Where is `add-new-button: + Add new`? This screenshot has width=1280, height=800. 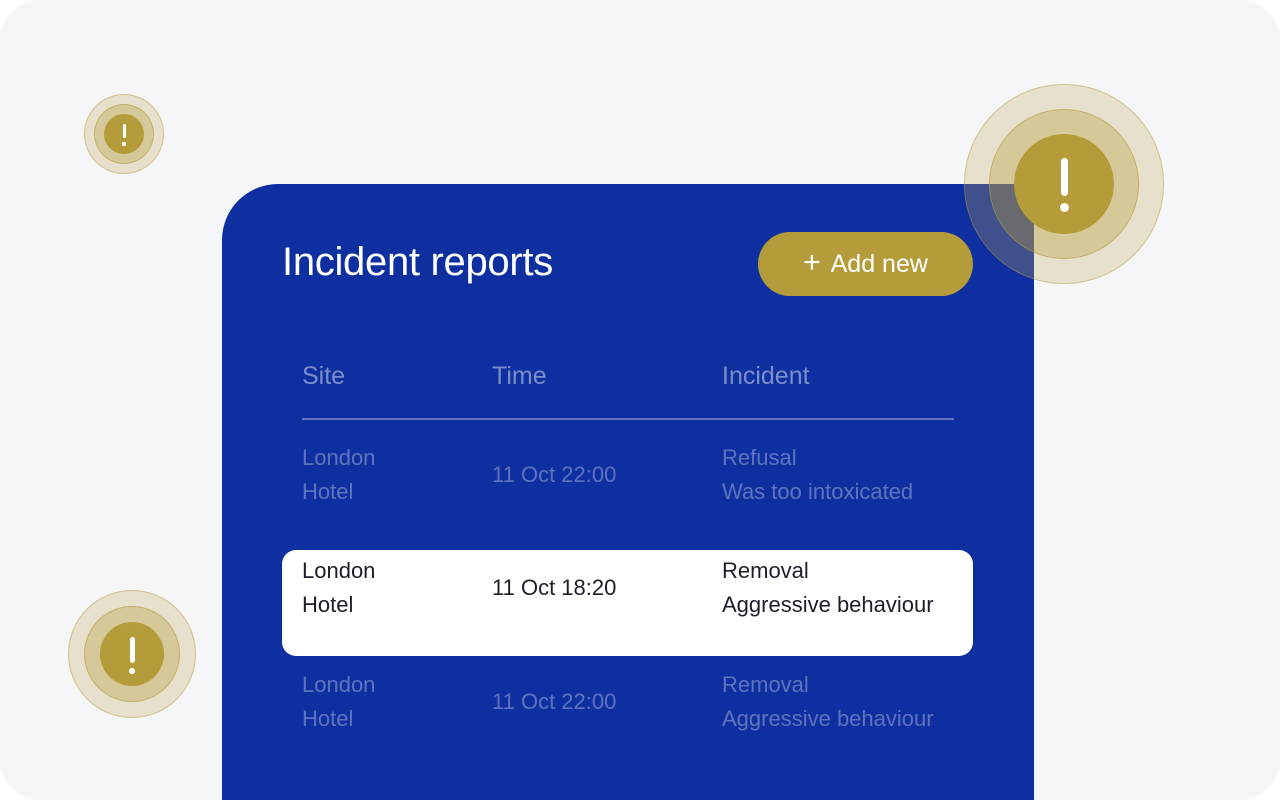 add-new-button: + Add new is located at coordinates (865, 264).